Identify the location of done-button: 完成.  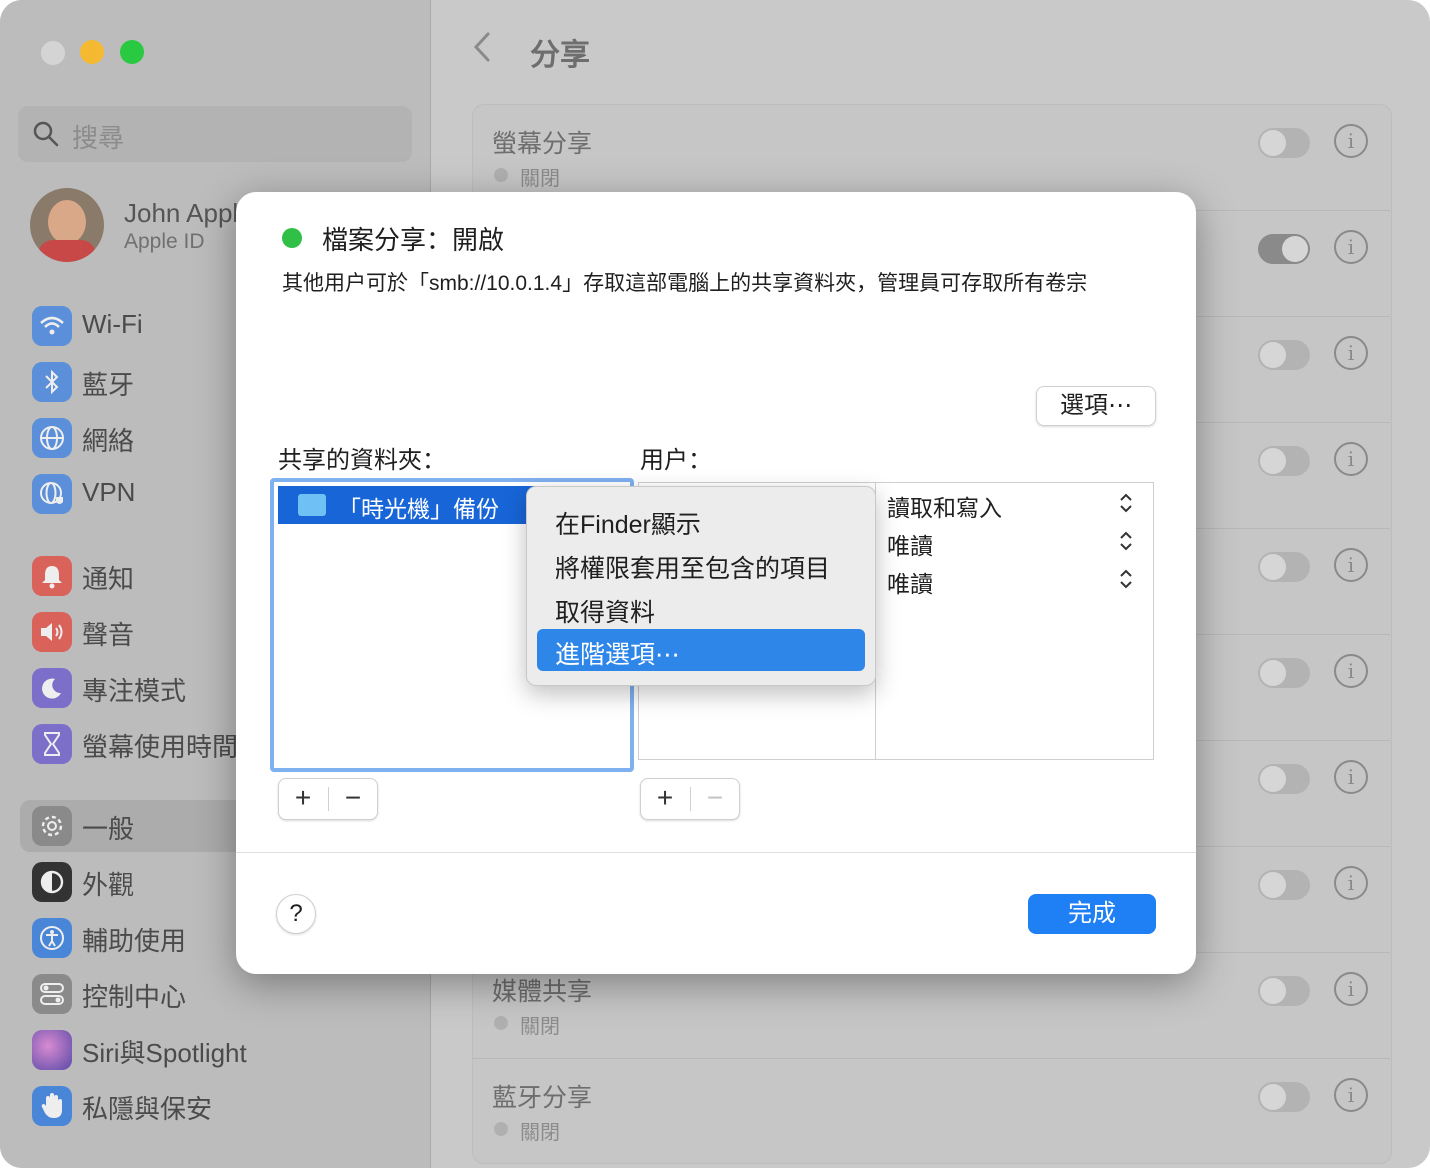
(1092, 914).